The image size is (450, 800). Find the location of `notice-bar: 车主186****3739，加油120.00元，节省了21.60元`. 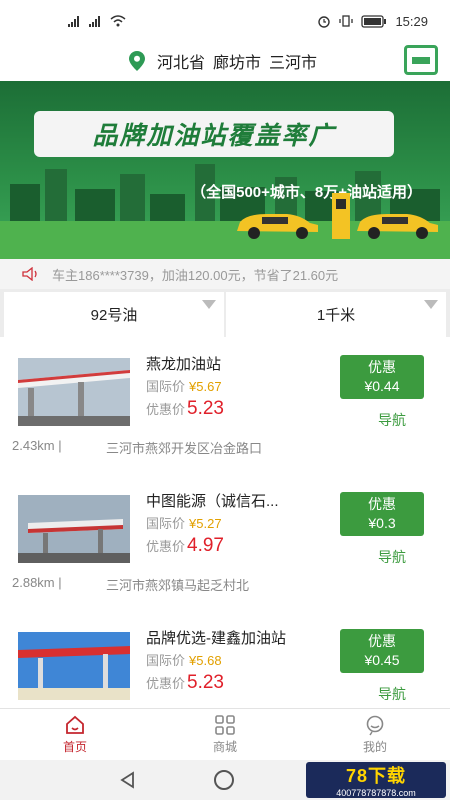

notice-bar: 车主186****3739，加油120.00元，节省了21.60元 is located at coordinates (225, 274).